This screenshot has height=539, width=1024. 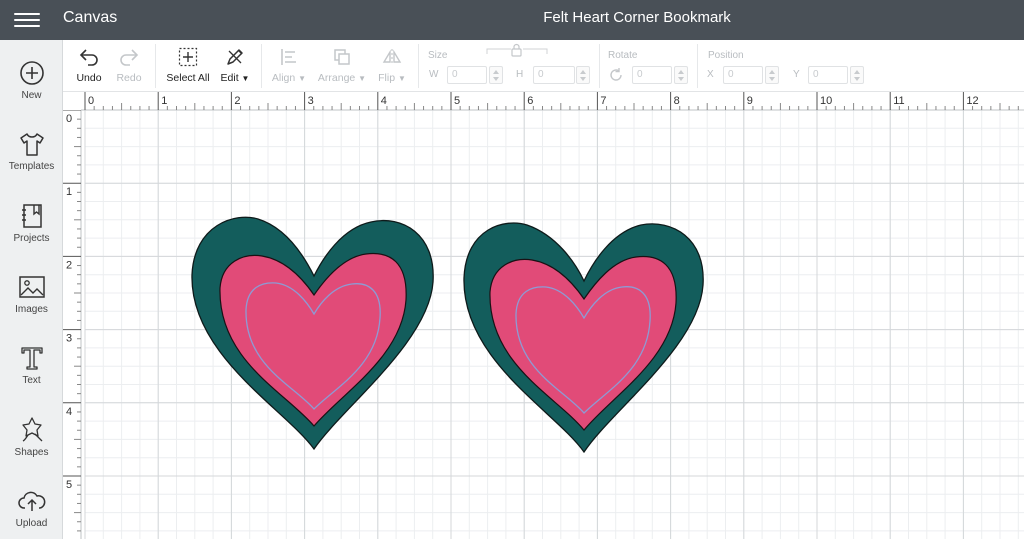 I want to click on y-value: 0, so click(x=816, y=74).